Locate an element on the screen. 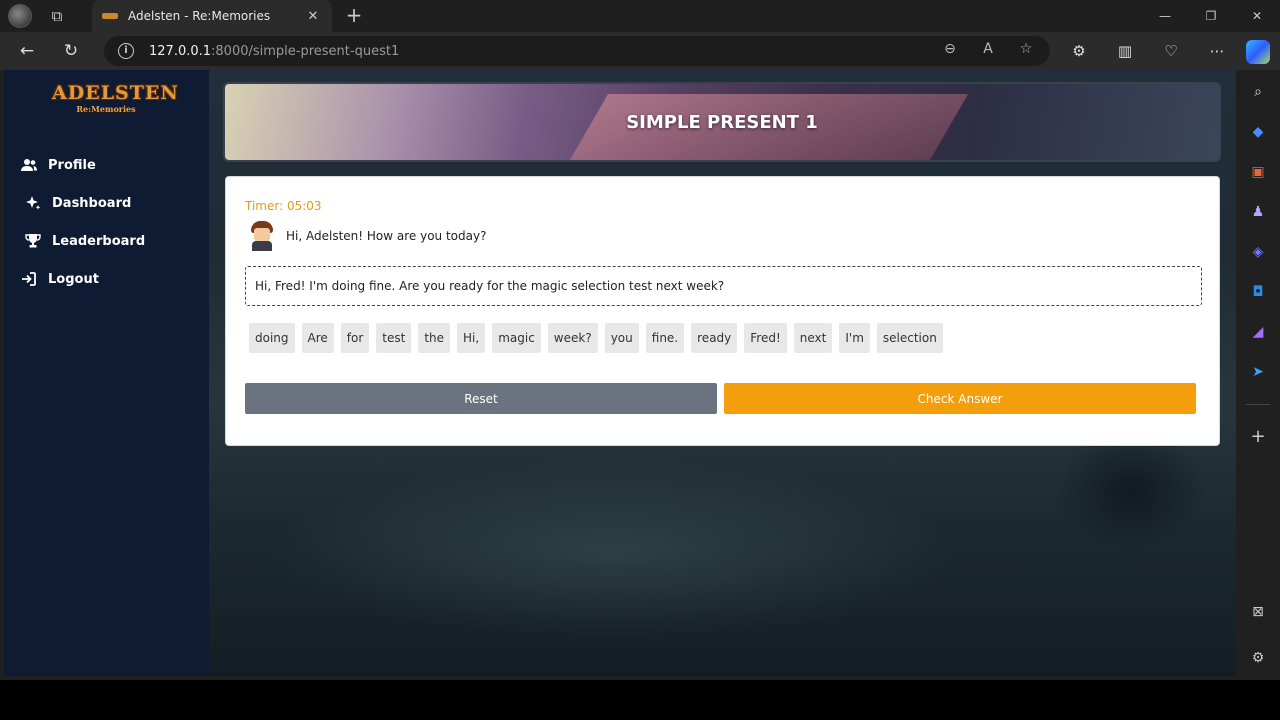 Image resolution: width=1280 pixels, height=720 pixels. sidebar-settings-icon: ⚙ is located at coordinates (1258, 658).